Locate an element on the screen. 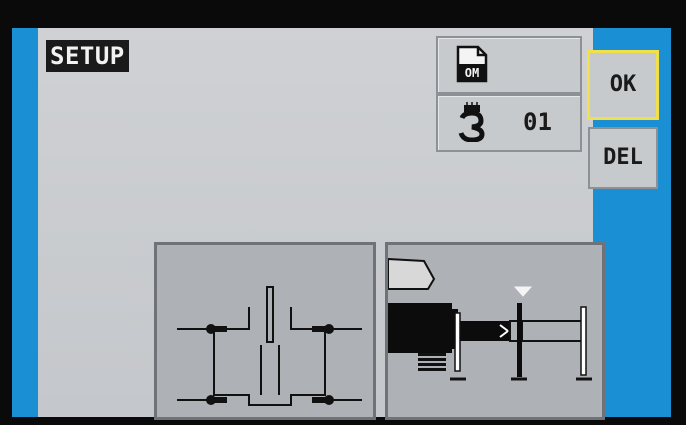 The height and width of the screenshot is (425, 686). crane-hook-icon is located at coordinates (471, 122).